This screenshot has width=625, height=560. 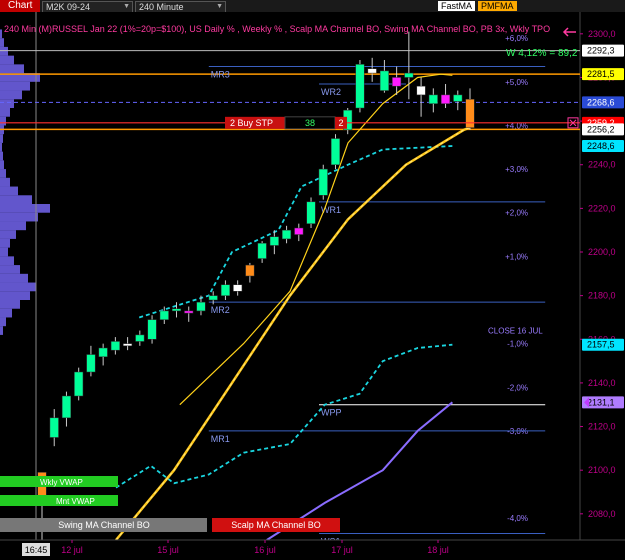 What do you see at coordinates (36, 550) in the screenshot?
I see `time-label: 16:45` at bounding box center [36, 550].